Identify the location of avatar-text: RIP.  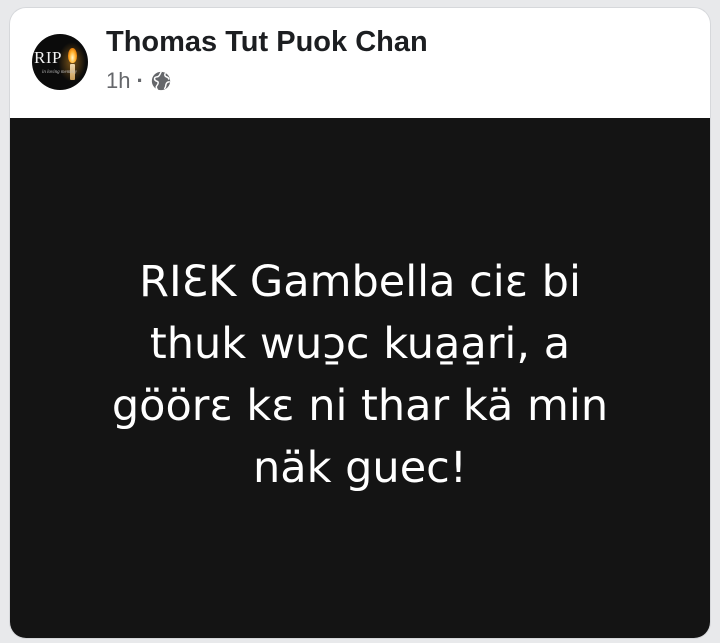
(48, 57).